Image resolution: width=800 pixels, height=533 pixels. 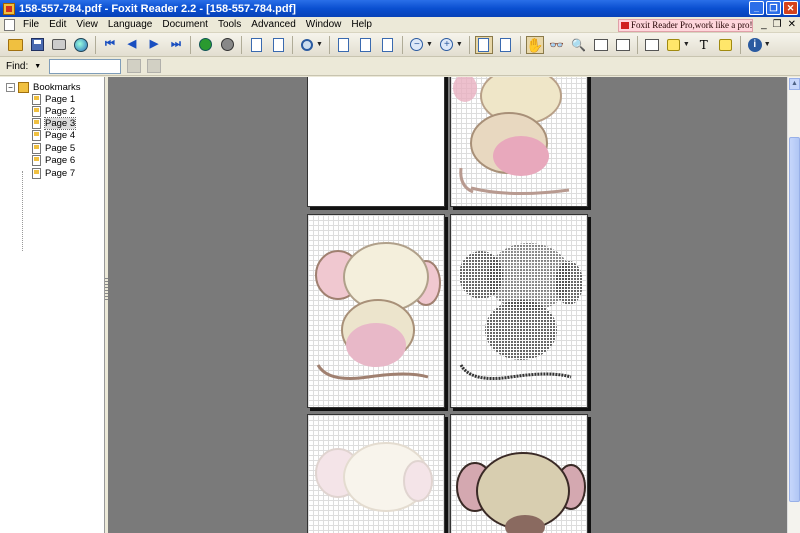 What do you see at coordinates (623, 45) in the screenshot?
I see `snapshot-button` at bounding box center [623, 45].